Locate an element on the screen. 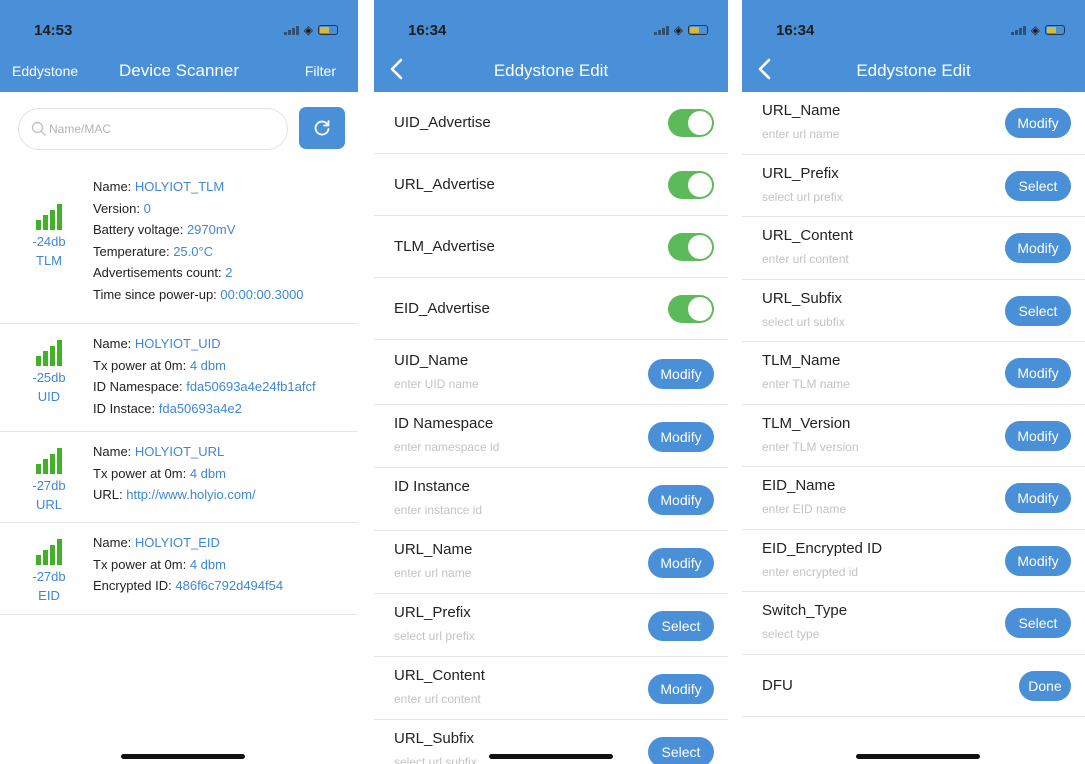 This screenshot has width=1085, height=764. device-info-line: Name: HOLYIOT_TLM is located at coordinates (220, 187).